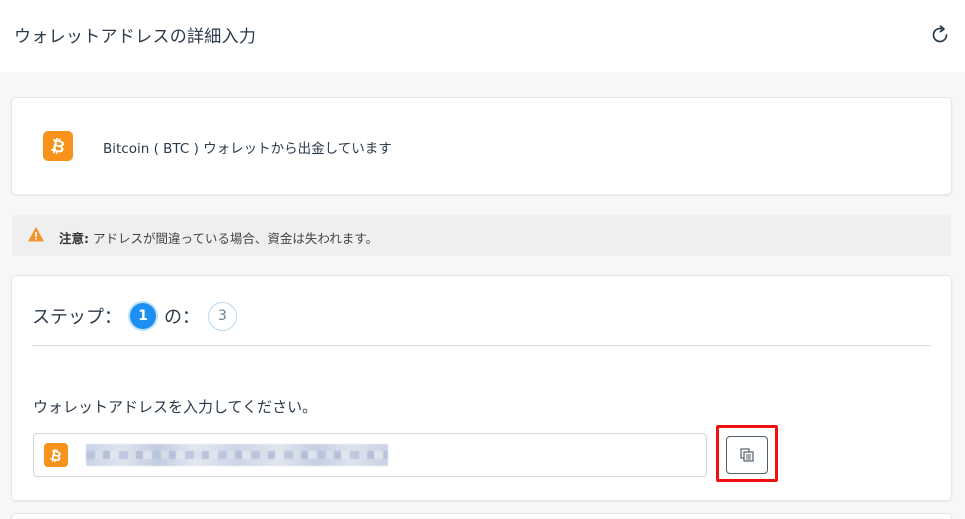  Describe the element at coordinates (247, 149) in the screenshot. I see `currency-description: Bitcoin ( BTC ) ウォレットから出金しています` at that location.